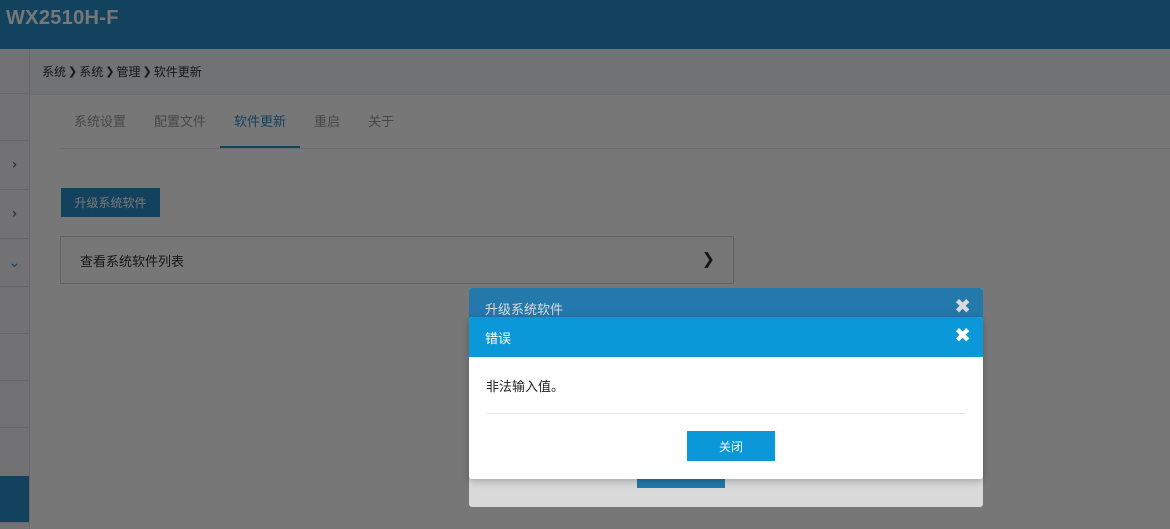  I want to click on dialog-divider, so click(726, 413).